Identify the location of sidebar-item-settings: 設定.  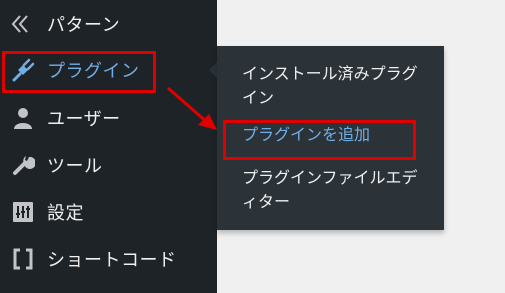
(108, 212).